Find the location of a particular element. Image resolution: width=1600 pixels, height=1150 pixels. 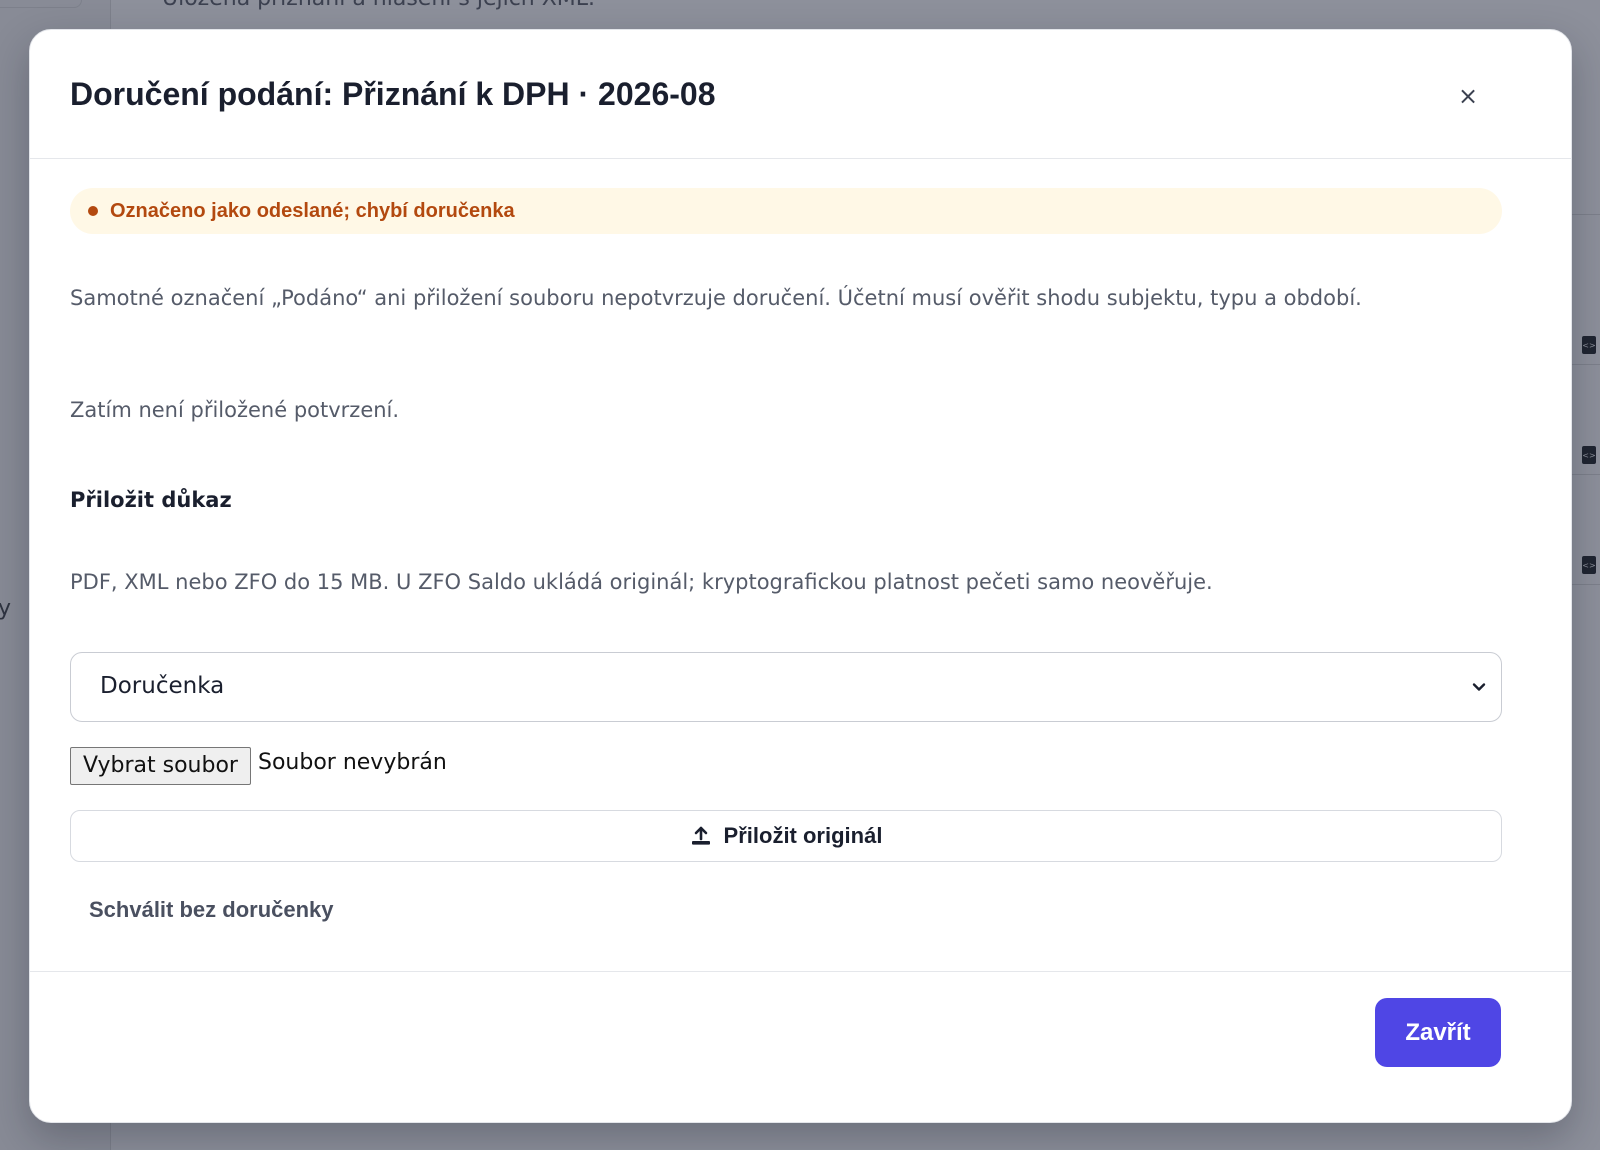

close-button: Zavřít is located at coordinates (1438, 1032).